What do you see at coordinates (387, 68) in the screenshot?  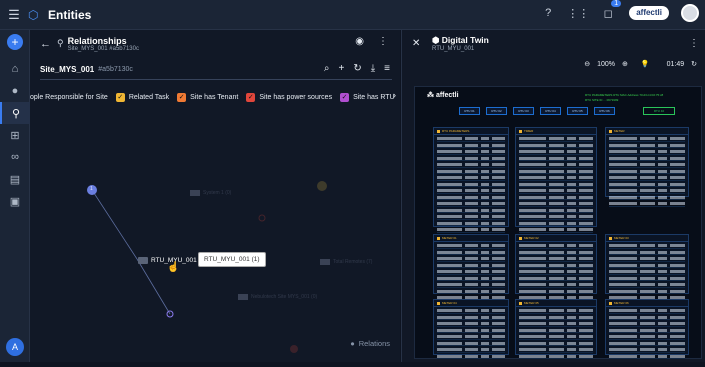 I see `filter-icon: ≡` at bounding box center [387, 68].